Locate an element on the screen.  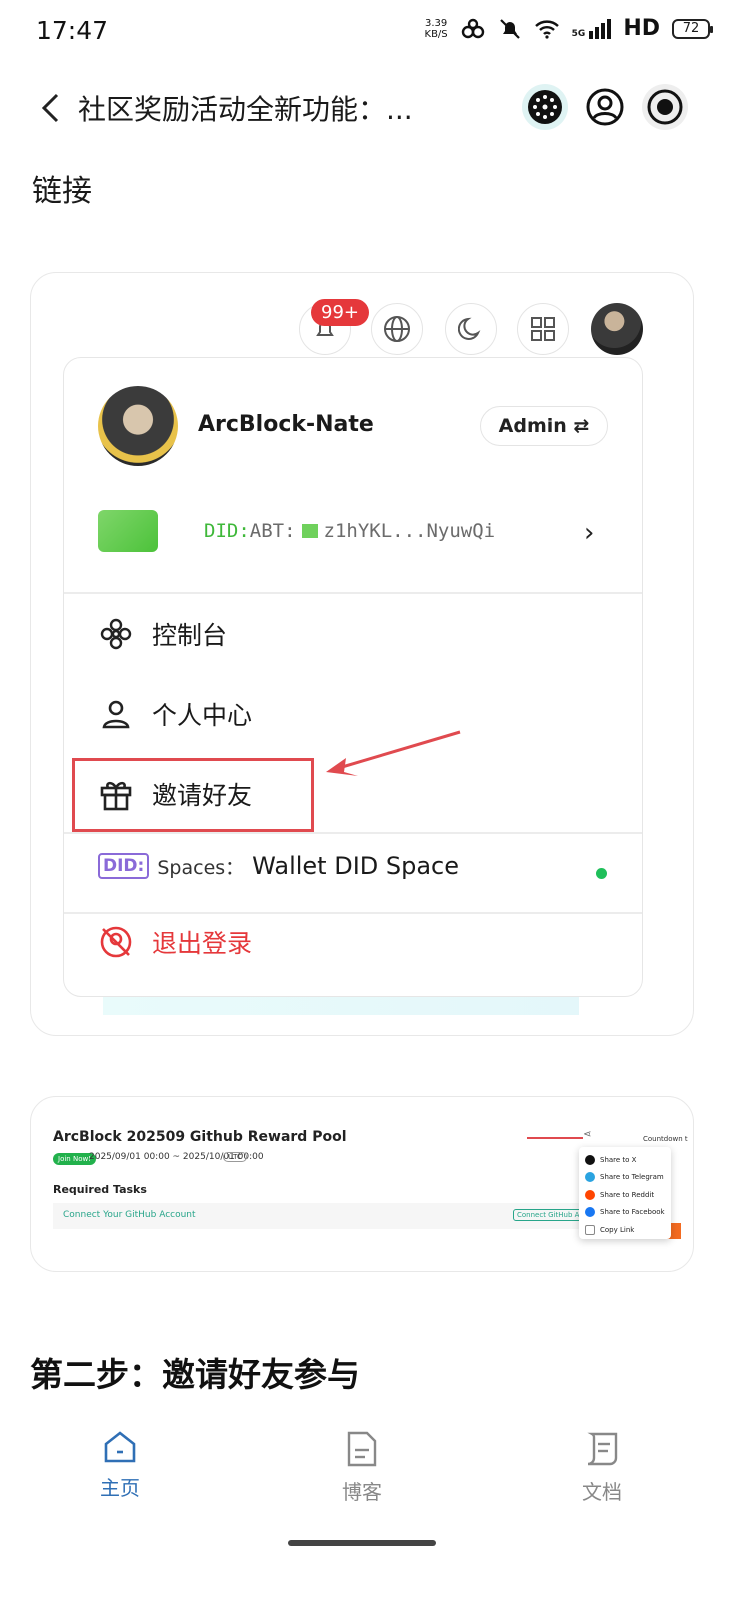
mute-icon is located at coordinates (509, 28).